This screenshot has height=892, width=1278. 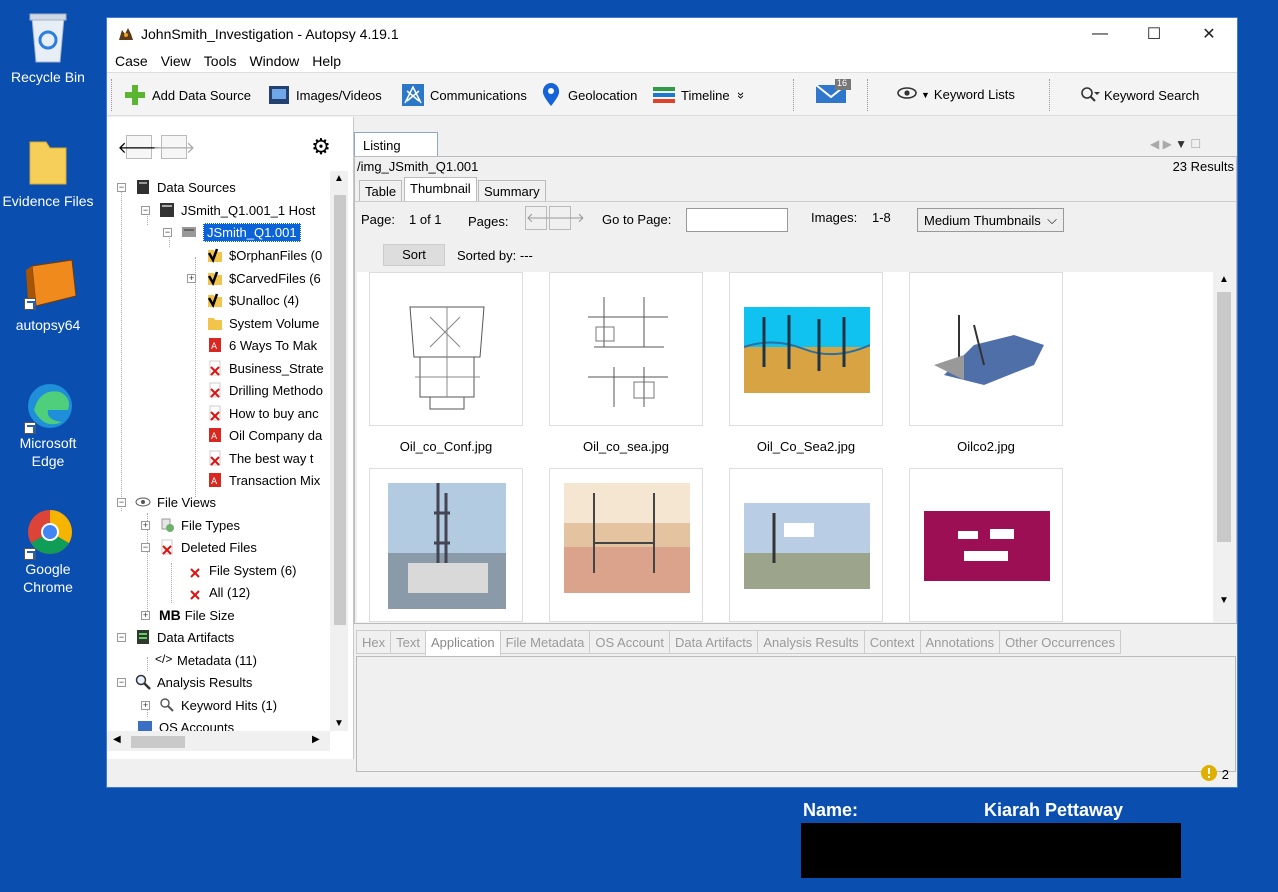 I want to click on tree-node-file: Business_Strate, so click(x=265, y=368).